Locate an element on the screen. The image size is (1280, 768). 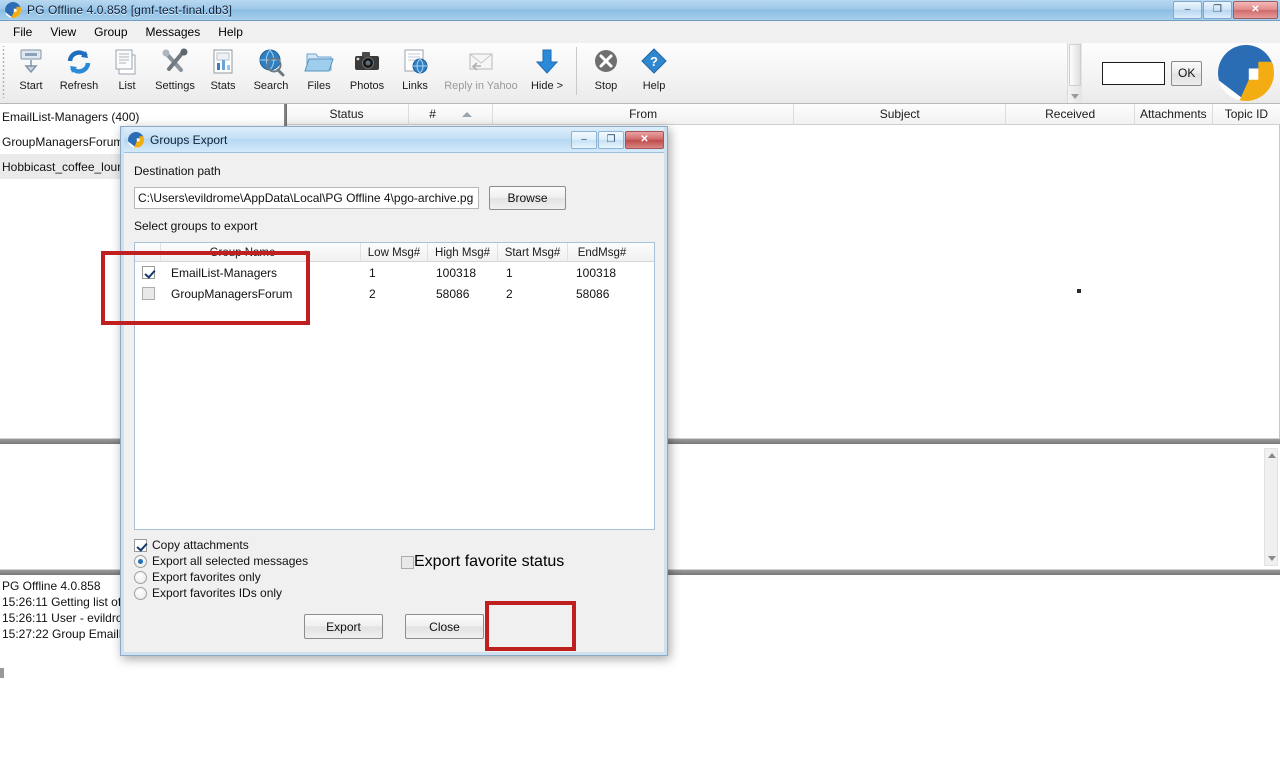
toolbar-stats-label: Stats is located at coordinates (223, 86).